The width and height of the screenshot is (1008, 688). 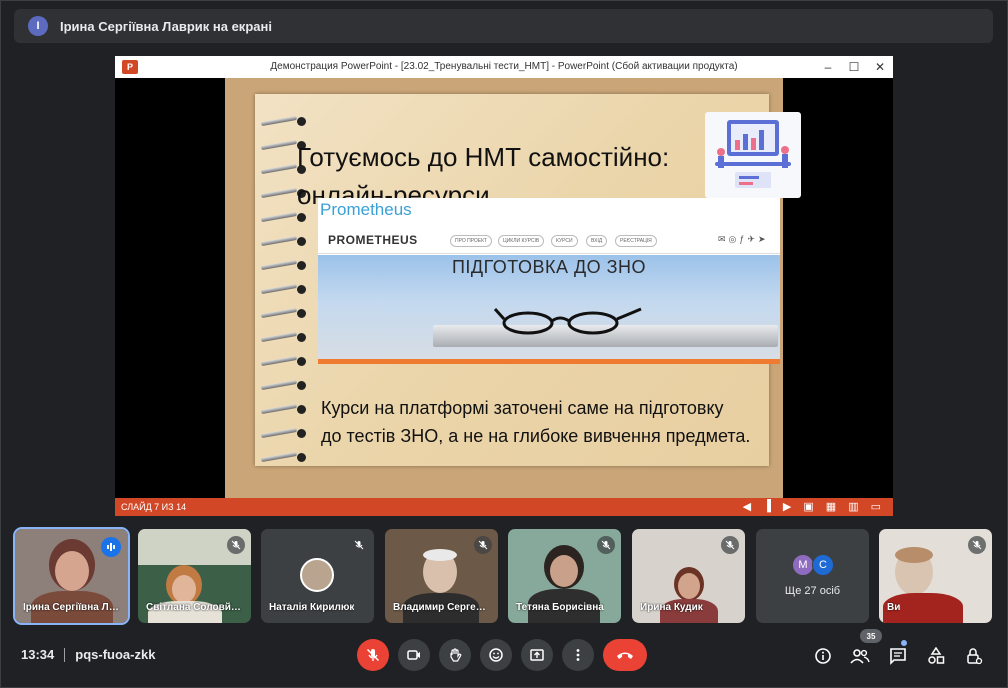 I want to click on chat-button, so click(x=898, y=656).